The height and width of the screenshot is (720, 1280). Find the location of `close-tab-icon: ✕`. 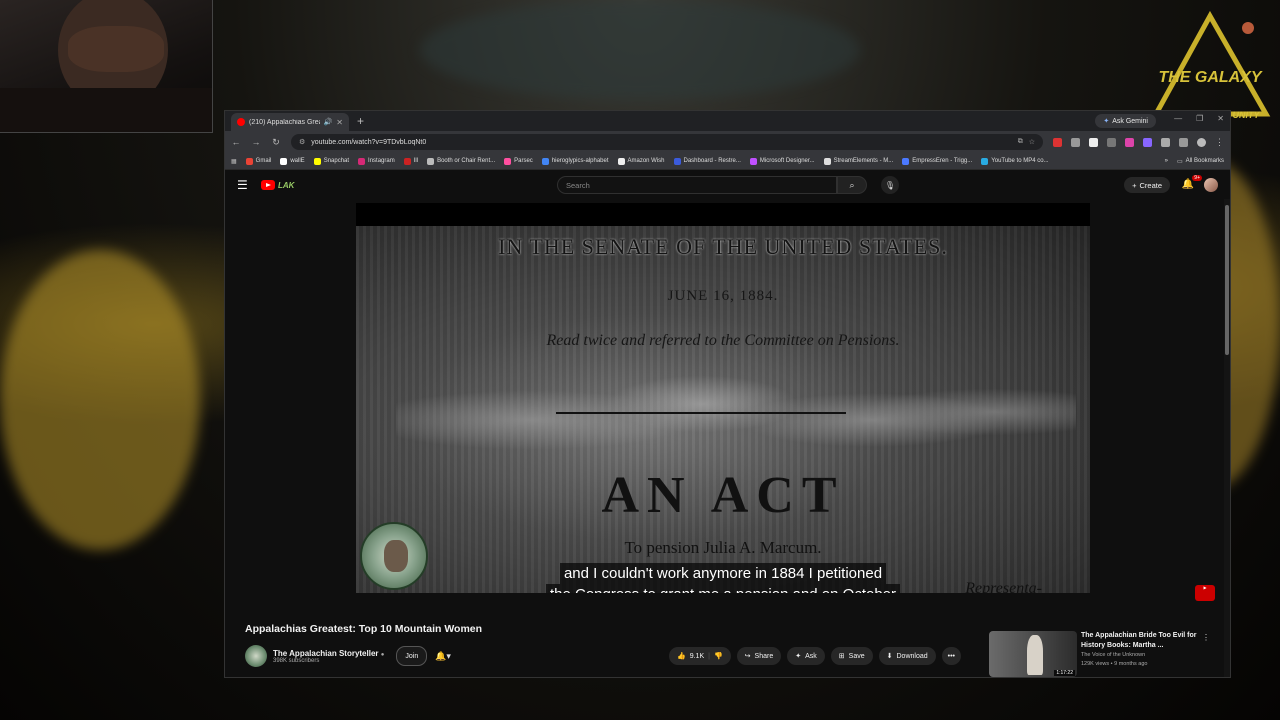

close-tab-icon: ✕ is located at coordinates (339, 122).